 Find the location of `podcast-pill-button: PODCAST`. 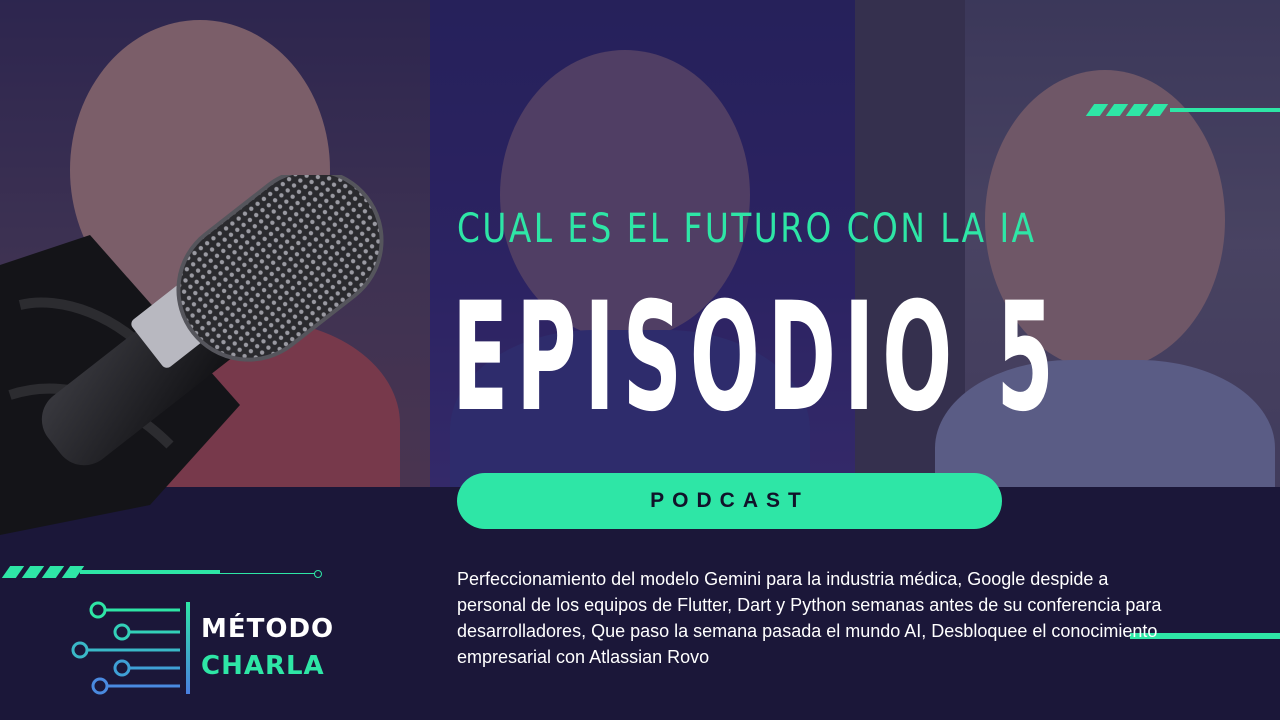

podcast-pill-button: PODCAST is located at coordinates (729, 501).